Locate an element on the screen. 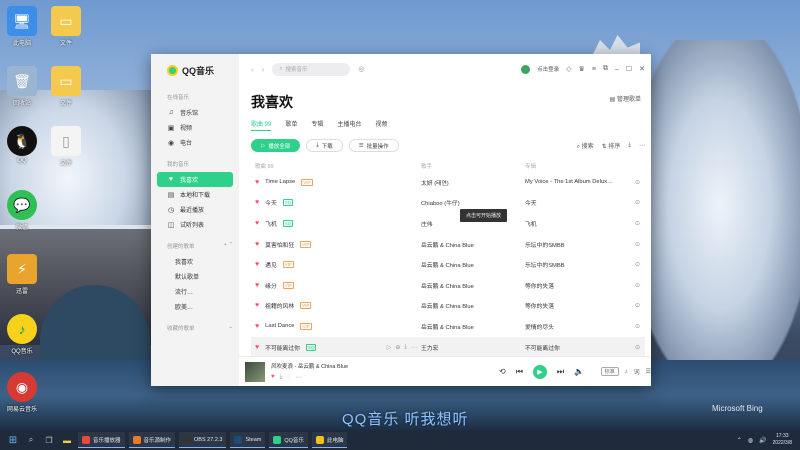  maximize-icon: ☐ is located at coordinates (629, 69).